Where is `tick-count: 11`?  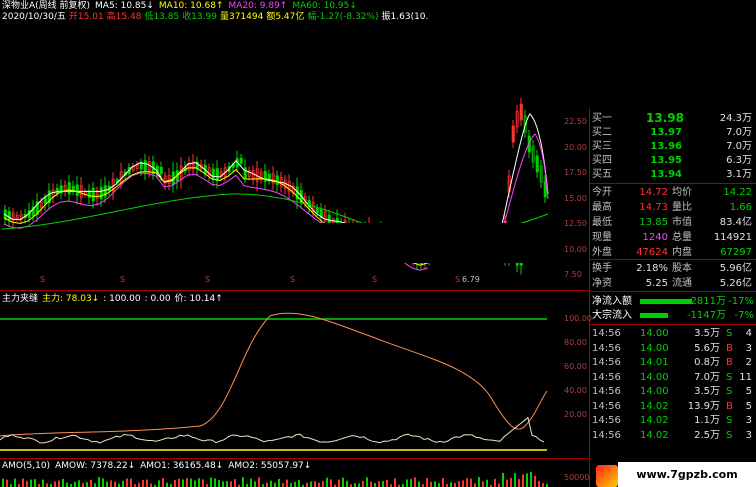 tick-count: 11 is located at coordinates (745, 377).